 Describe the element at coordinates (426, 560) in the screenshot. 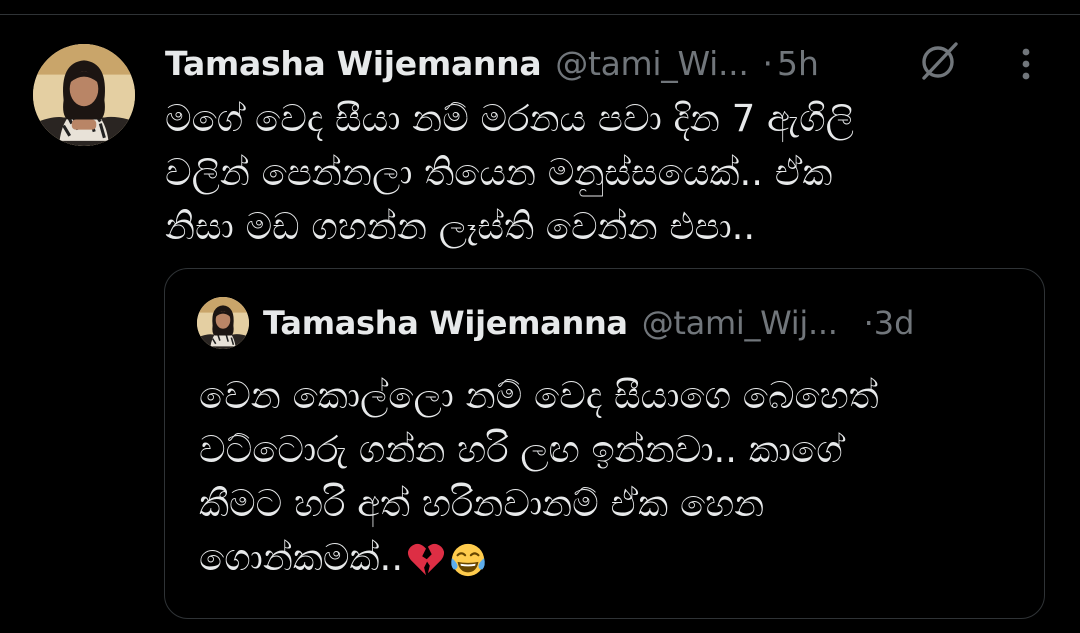

I see `broken-heart-emoji-icon` at that location.